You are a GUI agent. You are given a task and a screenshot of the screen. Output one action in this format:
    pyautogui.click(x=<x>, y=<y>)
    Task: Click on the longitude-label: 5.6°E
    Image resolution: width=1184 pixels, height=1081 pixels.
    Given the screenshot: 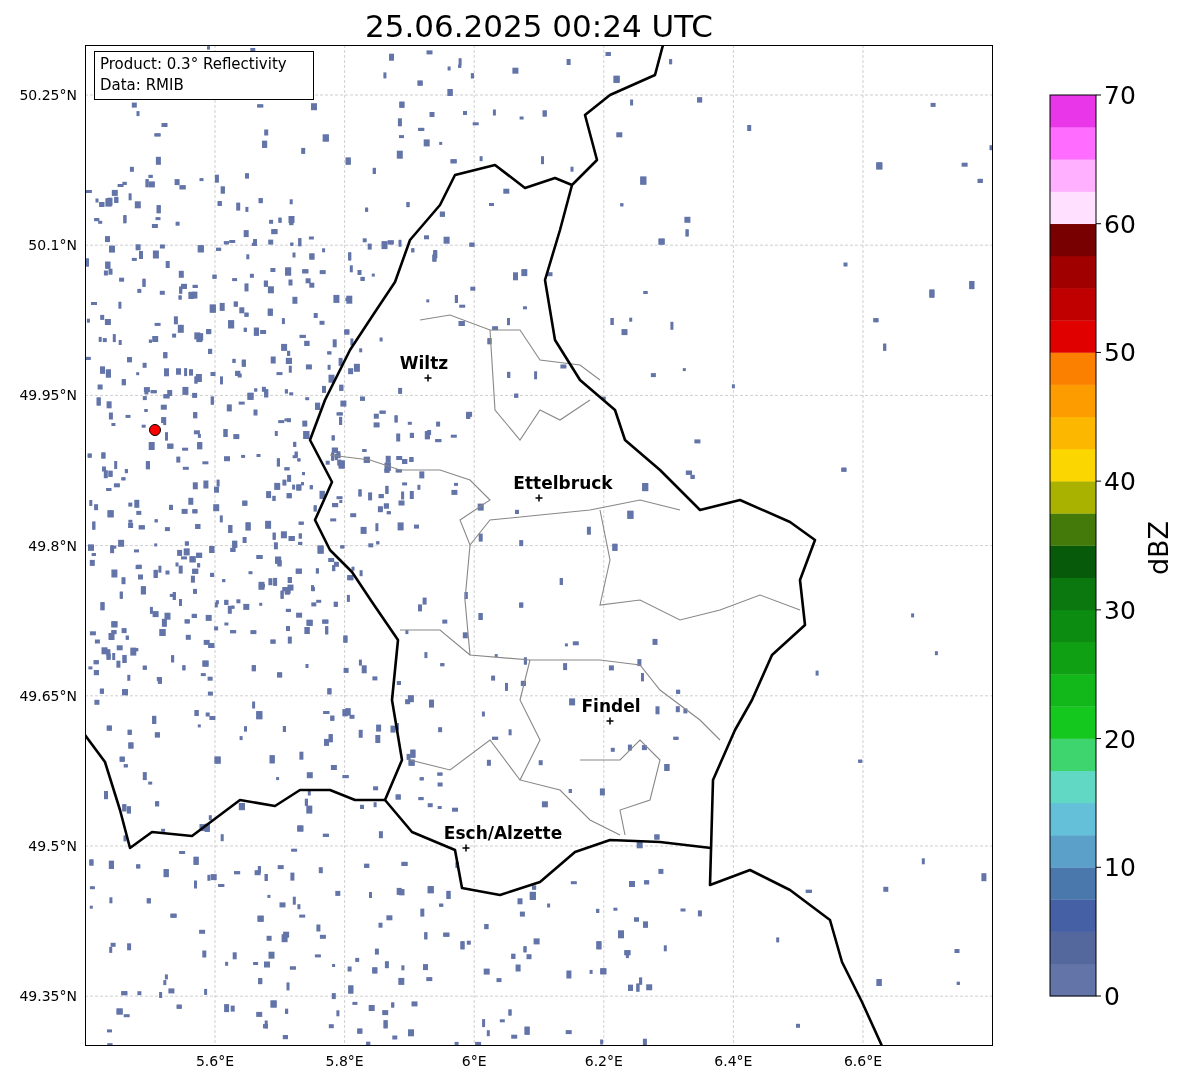 What is the action you would take?
    pyautogui.click(x=215, y=1061)
    